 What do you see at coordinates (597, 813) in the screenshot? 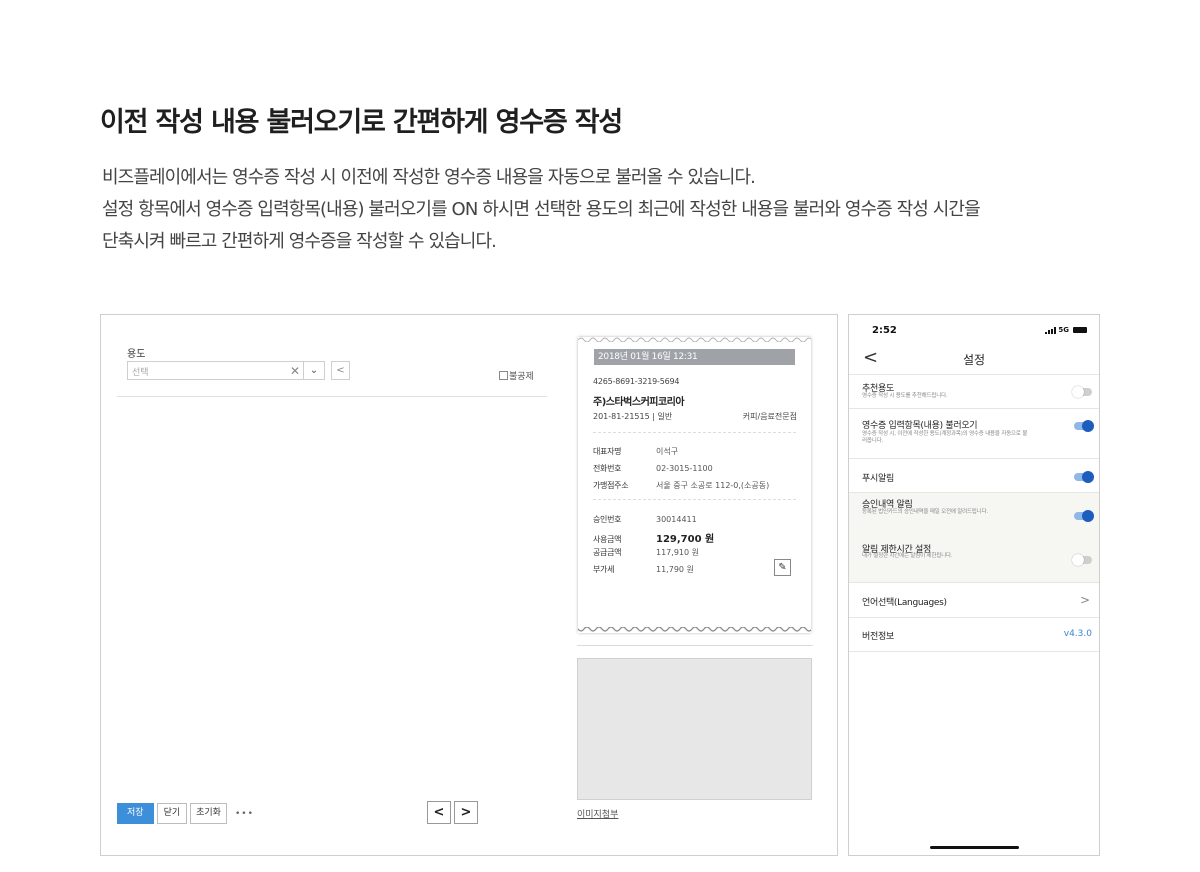
I see `image-attach-link: 이미지첨부` at bounding box center [597, 813].